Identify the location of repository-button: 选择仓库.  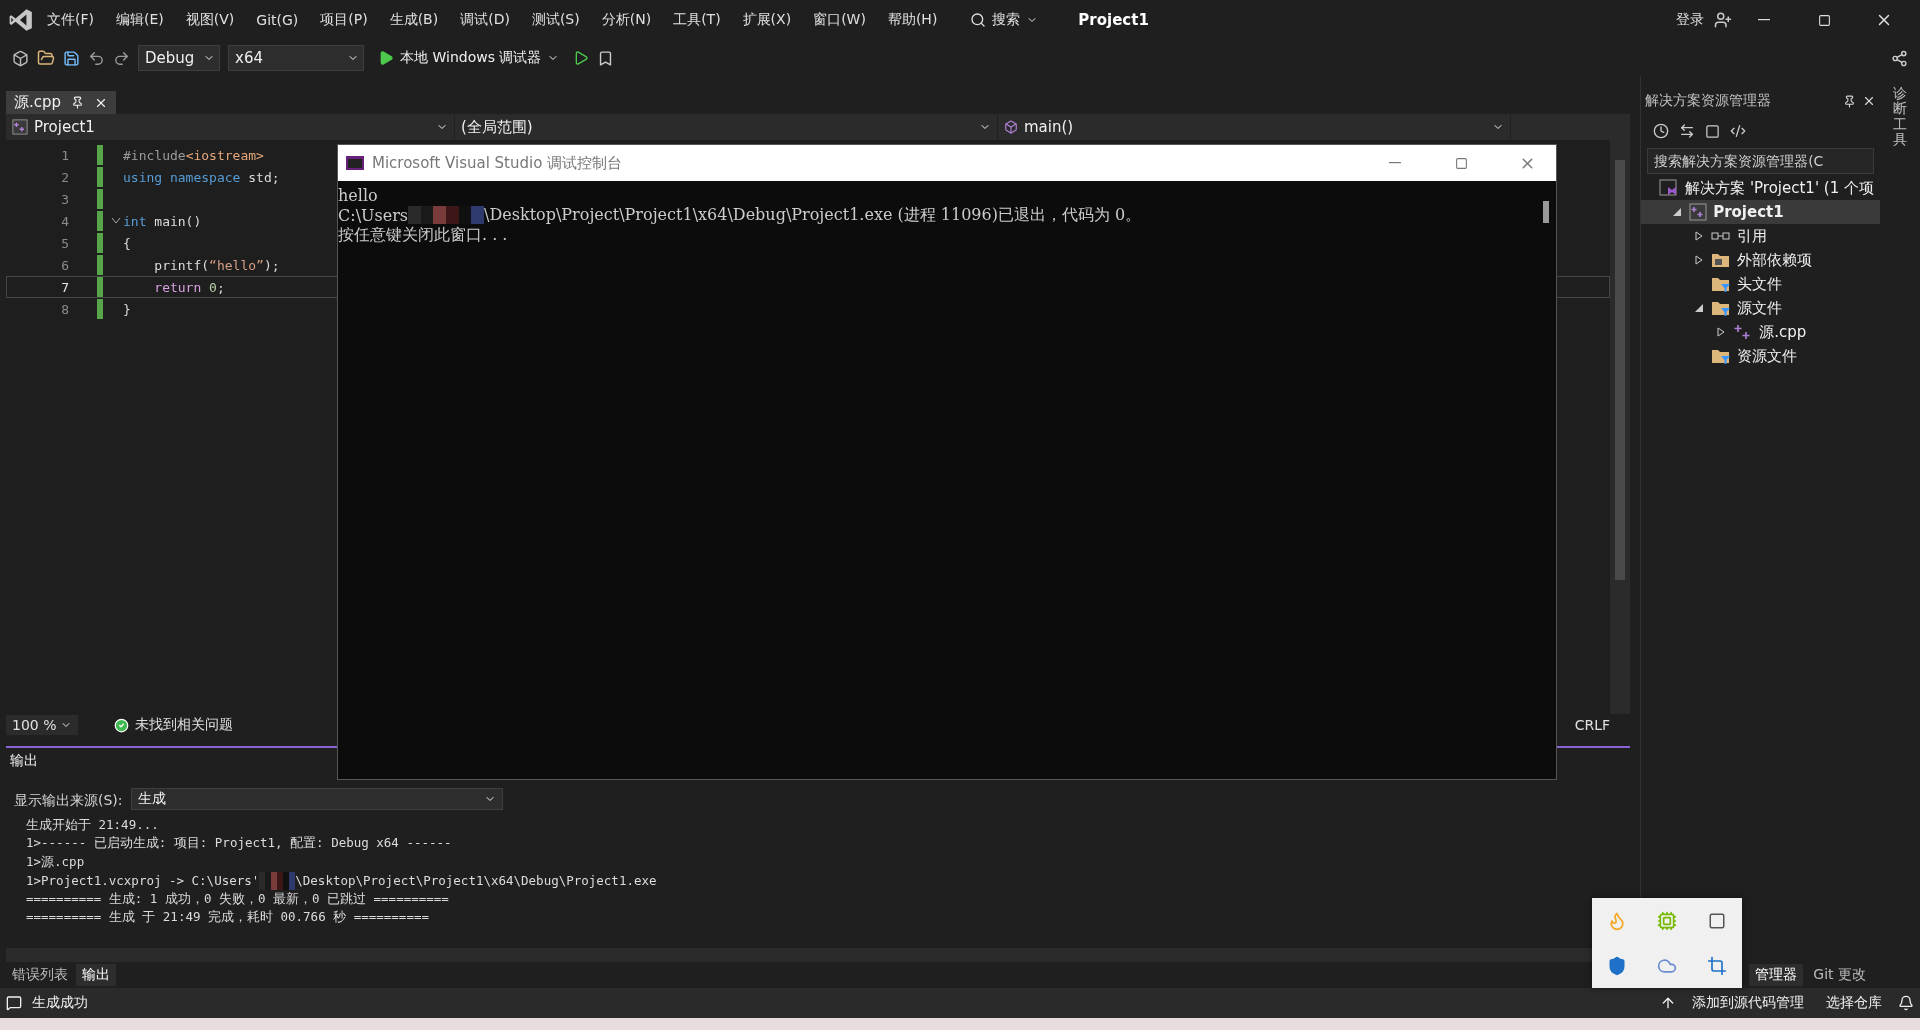
(1854, 1003).